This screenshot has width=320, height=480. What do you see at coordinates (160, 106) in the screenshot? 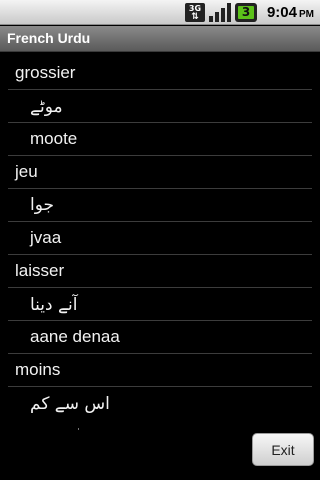
I see `list-item-urdu-translation: موٹے` at bounding box center [160, 106].